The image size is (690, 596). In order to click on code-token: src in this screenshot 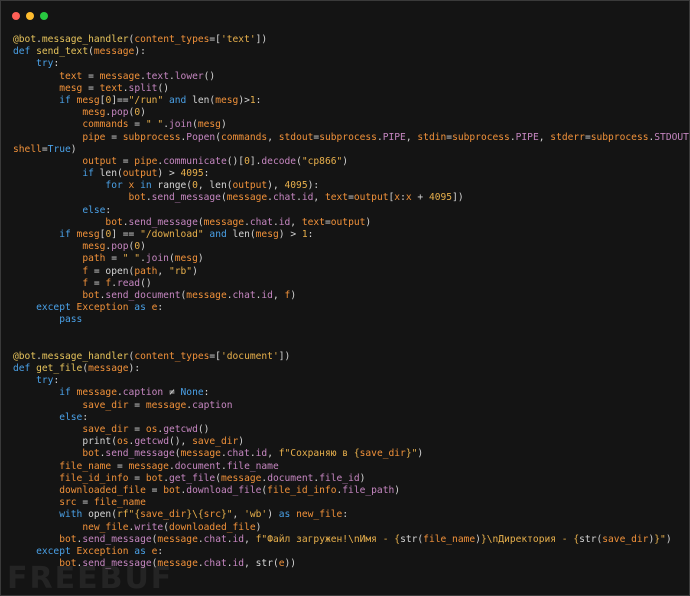, I will do `click(212, 515)`.